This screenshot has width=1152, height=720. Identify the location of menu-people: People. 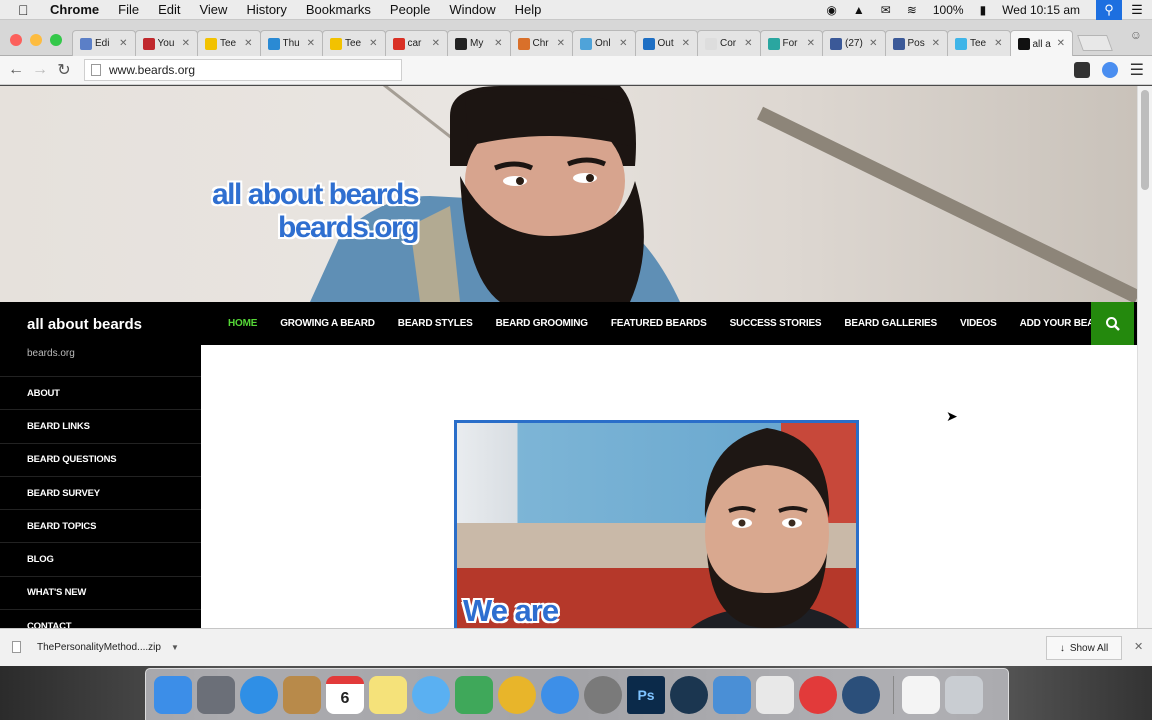
(410, 9).